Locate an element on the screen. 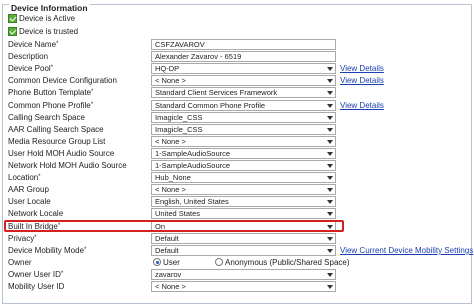 Image resolution: width=474 pixels, height=304 pixels. owner-radio-user is located at coordinates (157, 262).